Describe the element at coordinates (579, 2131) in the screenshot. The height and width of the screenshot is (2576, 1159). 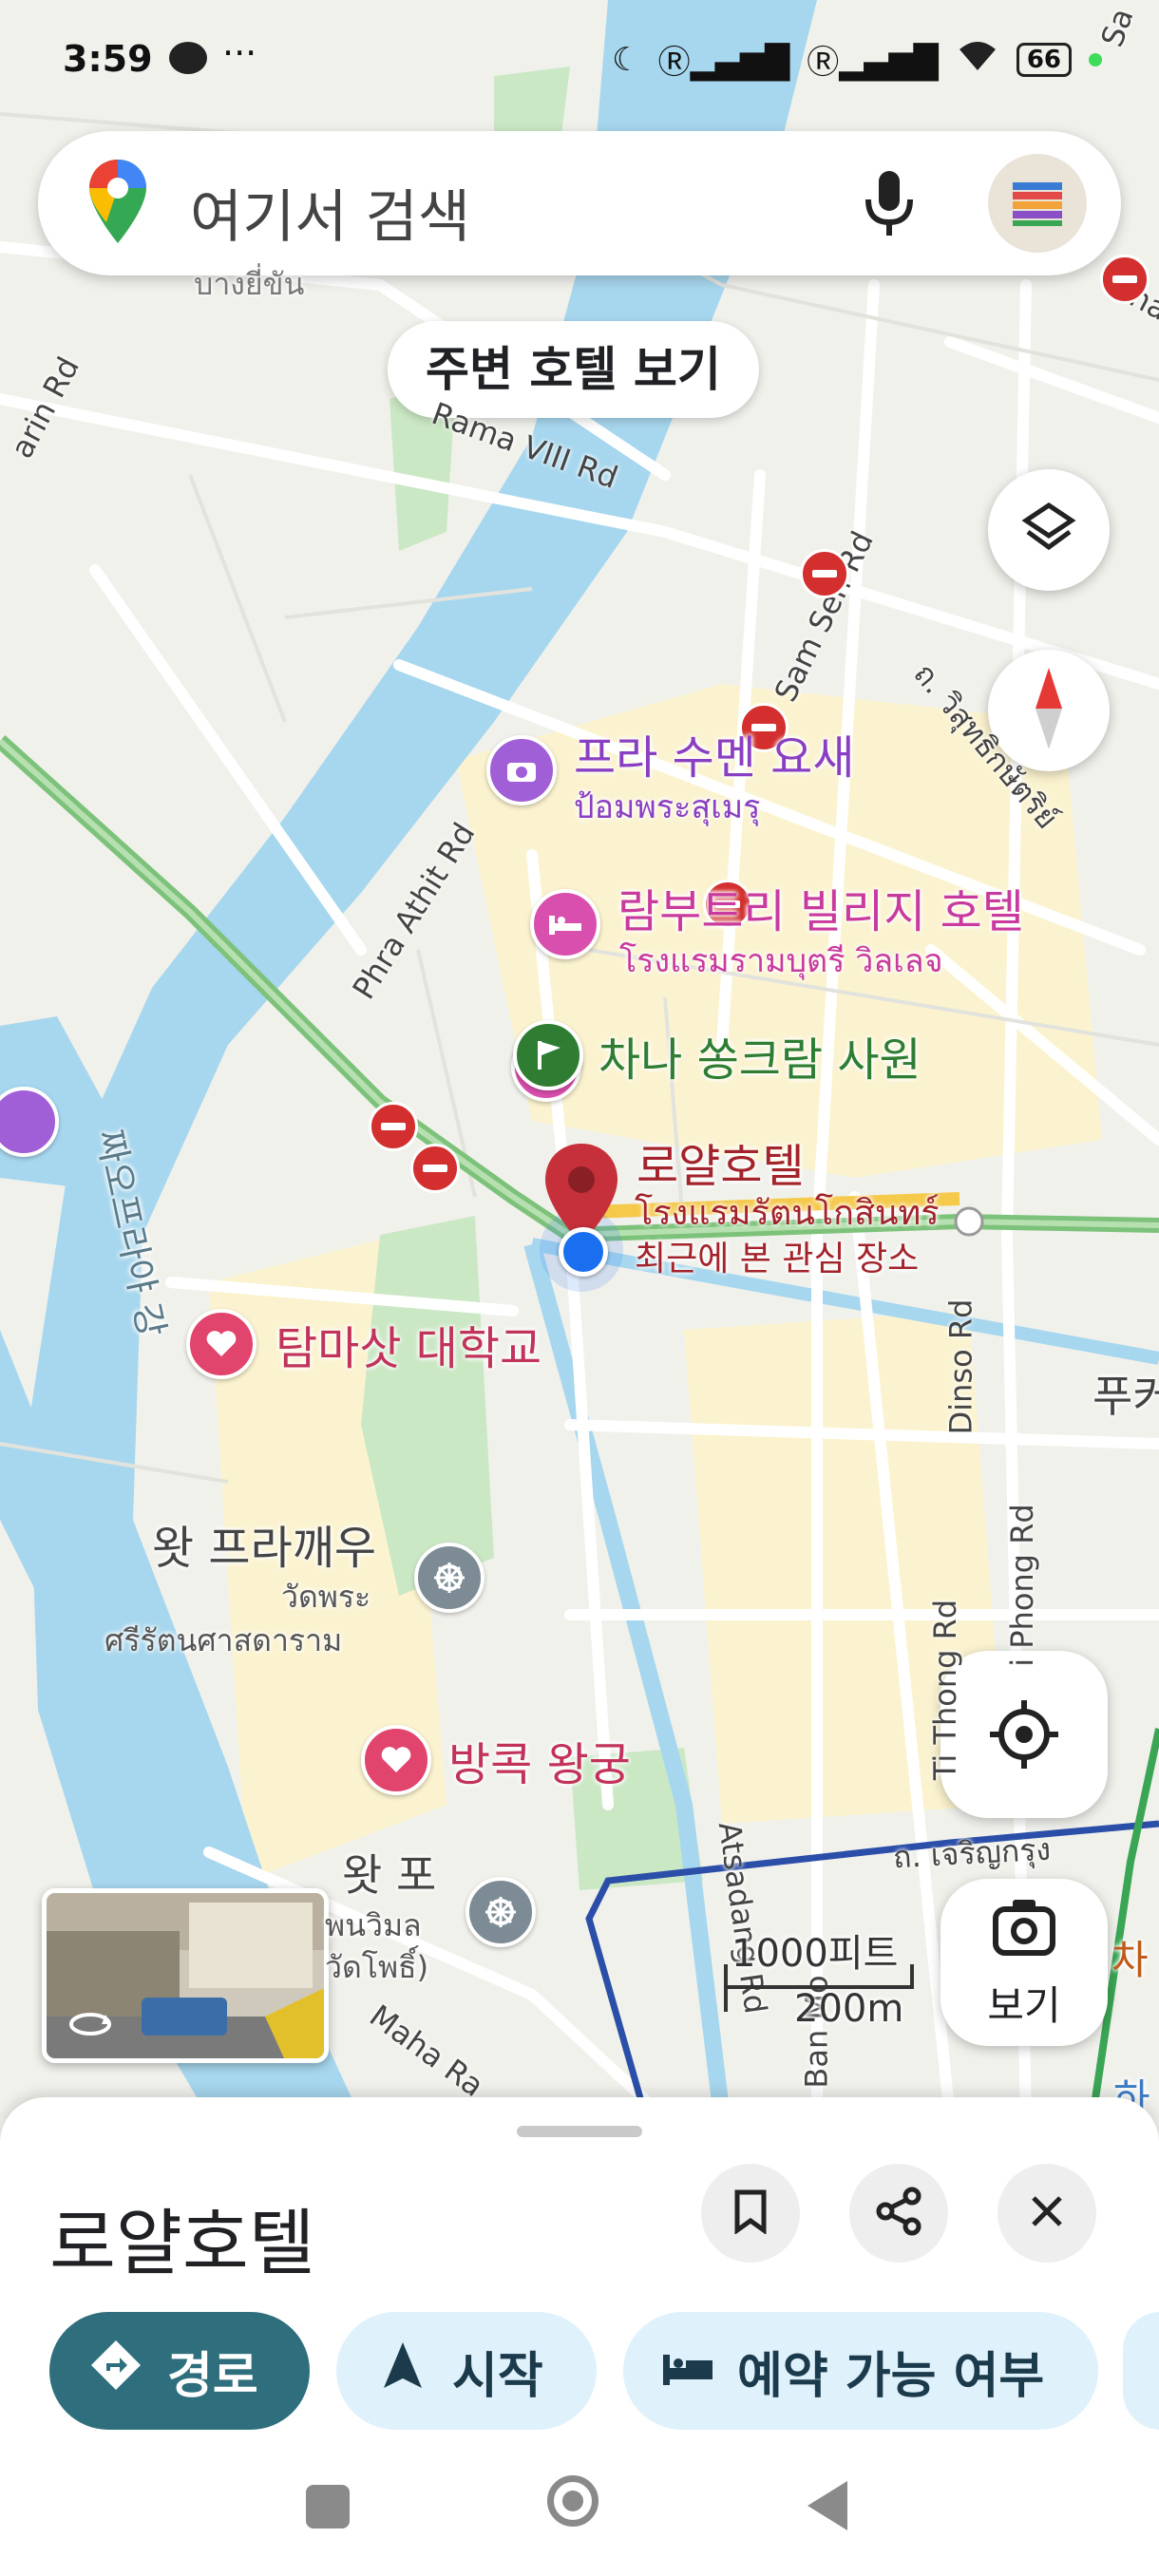
I see `sheet-drag-handle` at that location.